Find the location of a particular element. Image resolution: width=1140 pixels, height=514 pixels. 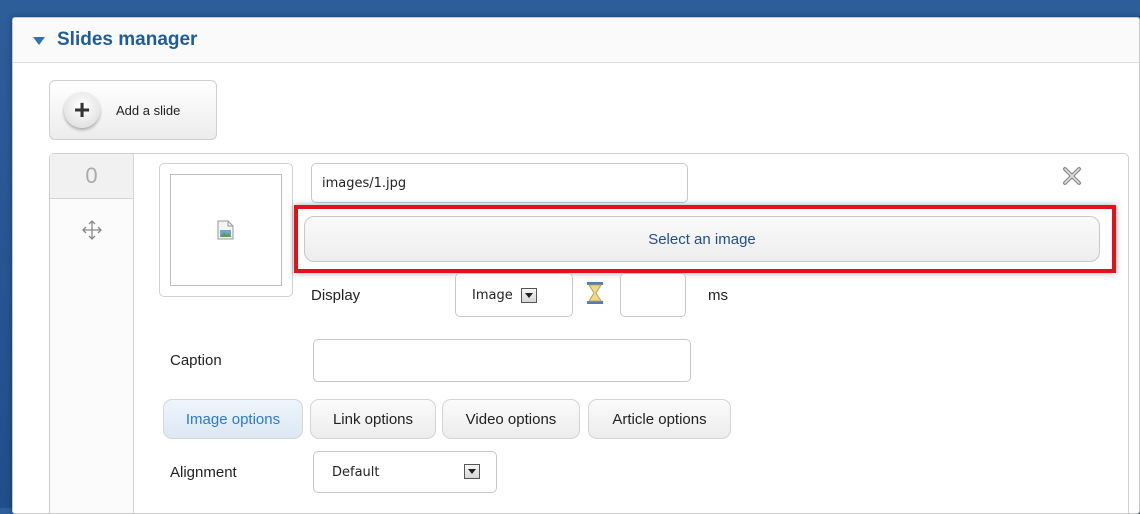

slide-index: 0 is located at coordinates (91, 176).